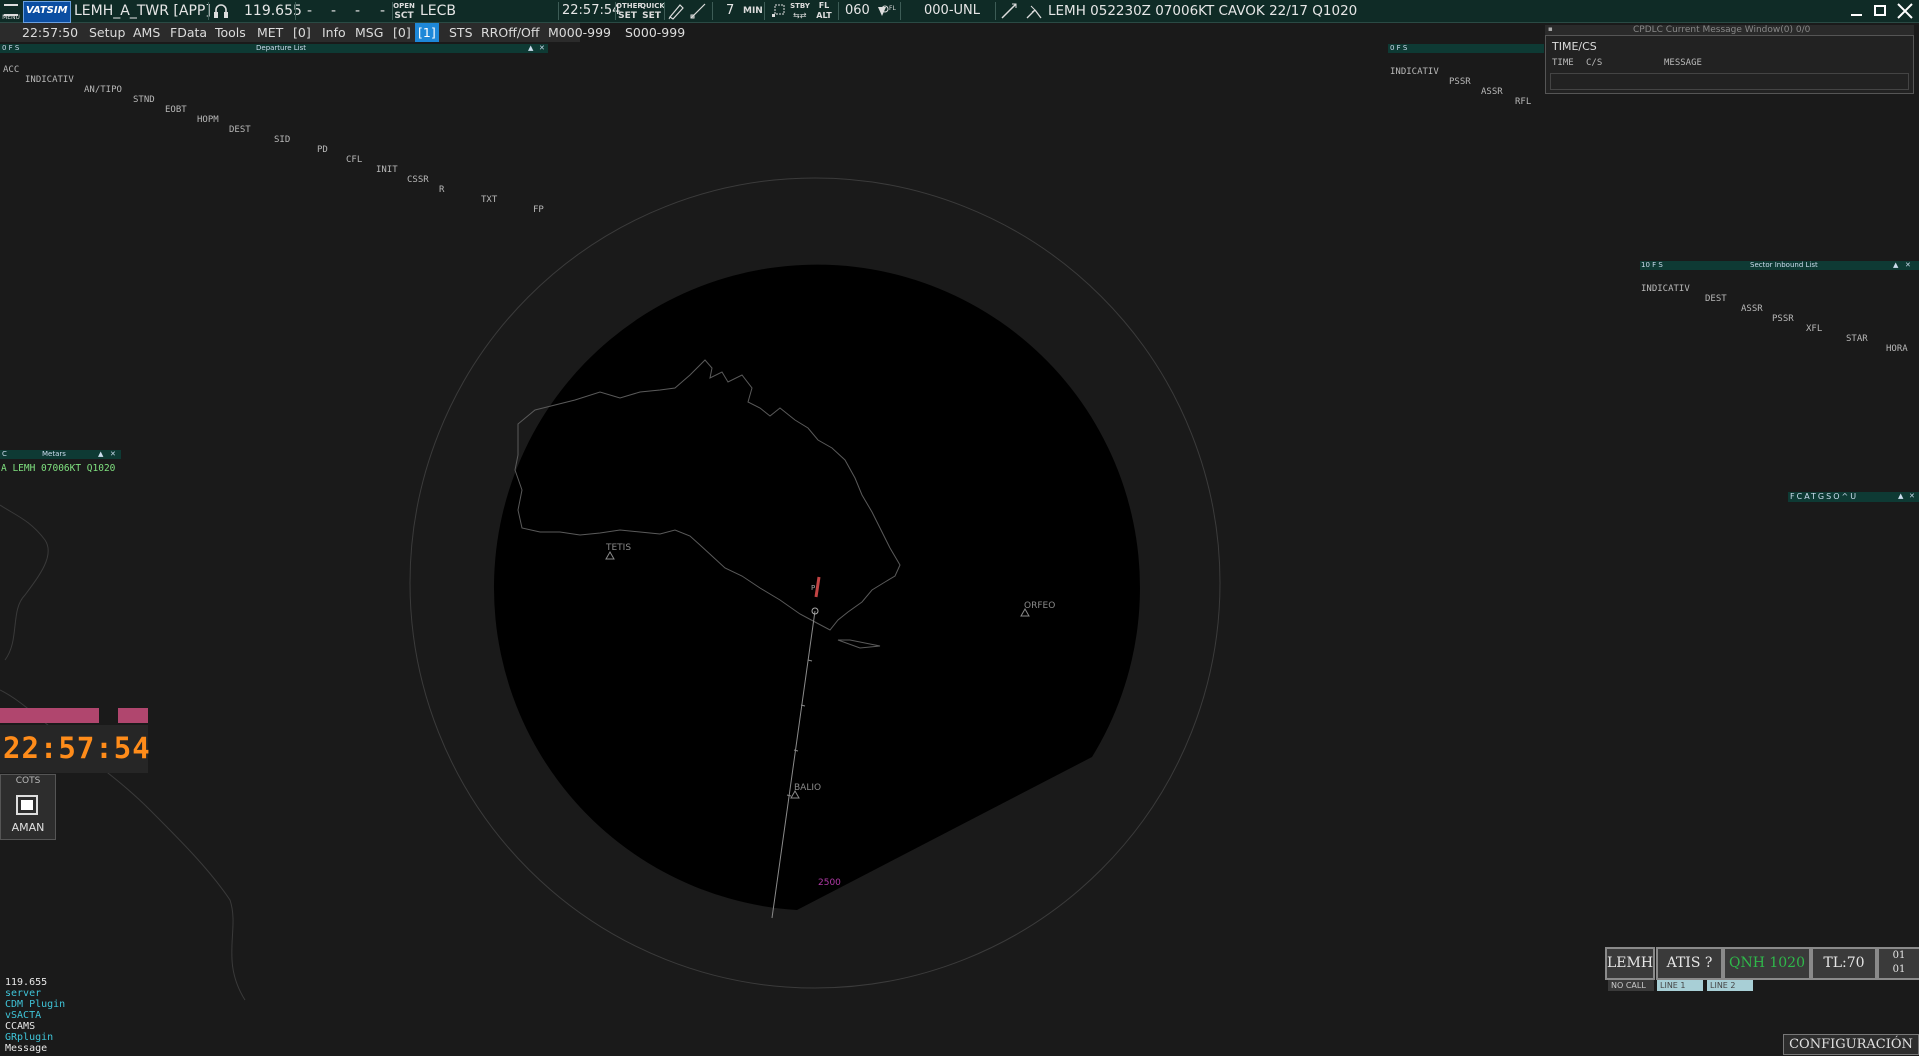 The height and width of the screenshot is (1056, 1919). What do you see at coordinates (230, 32) in the screenshot?
I see `menu-tools: Tools` at bounding box center [230, 32].